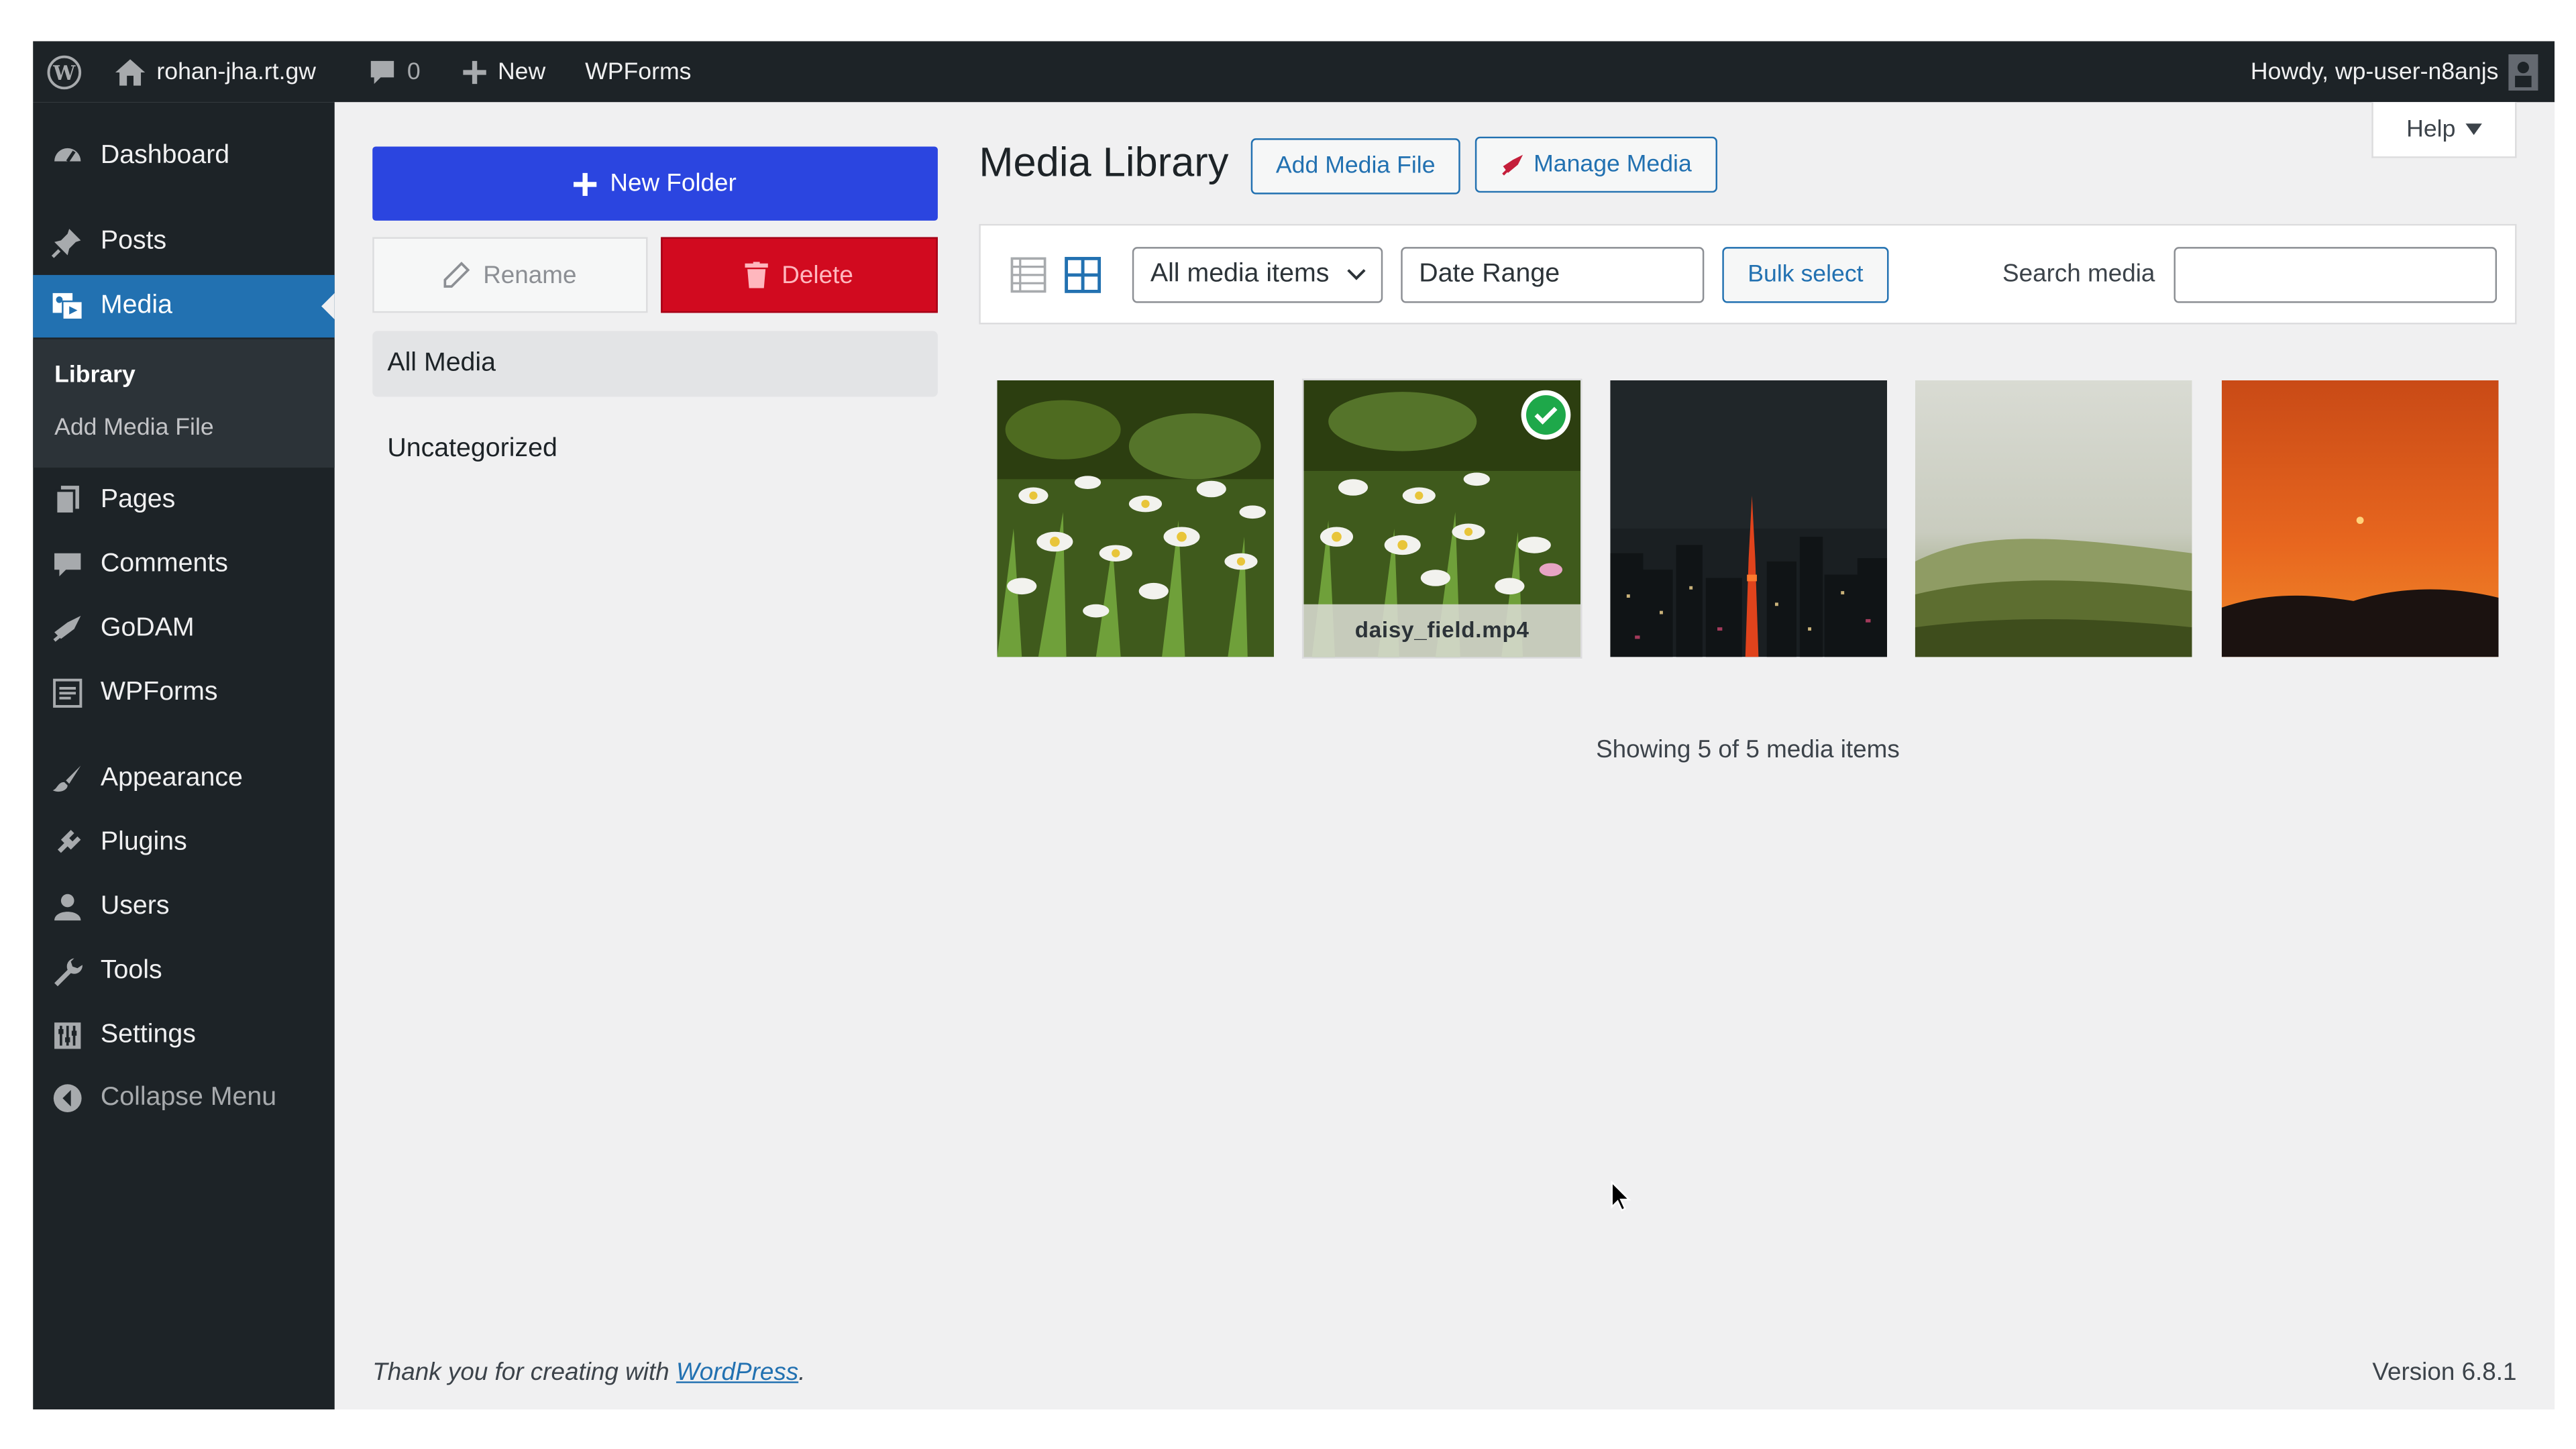  Describe the element at coordinates (184, 501) in the screenshot. I see `sidebar-item-pages: Pages` at that location.